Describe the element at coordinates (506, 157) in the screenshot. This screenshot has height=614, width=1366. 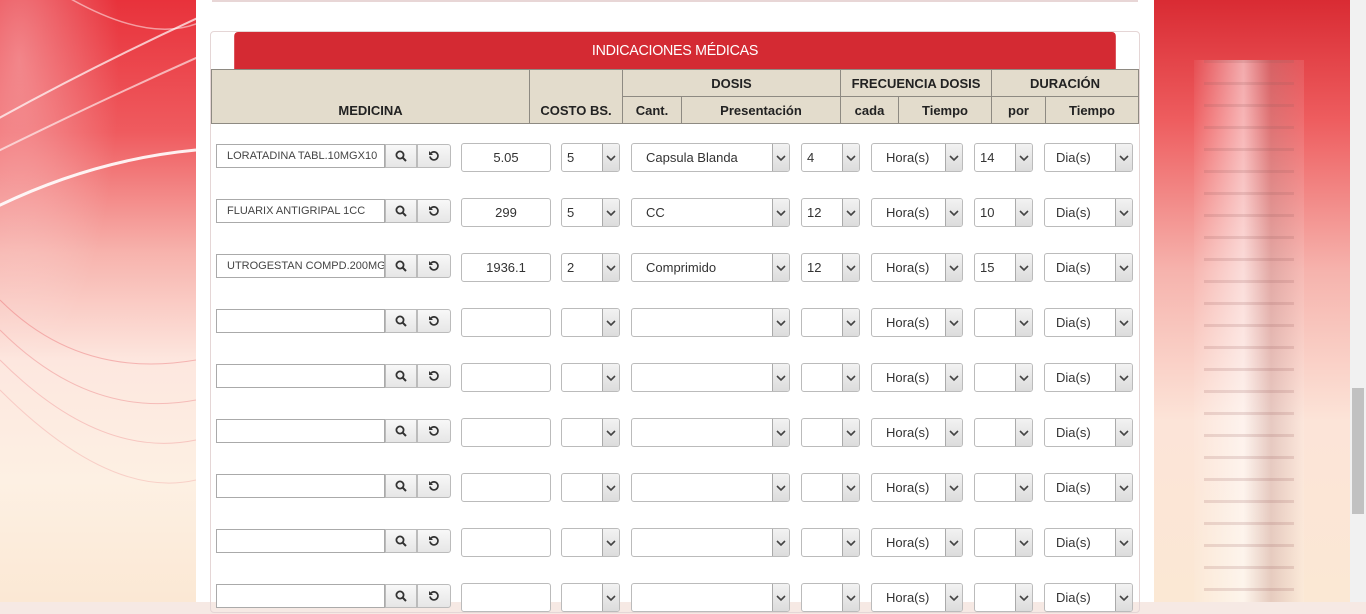
I see `cost-input: 5.05` at that location.